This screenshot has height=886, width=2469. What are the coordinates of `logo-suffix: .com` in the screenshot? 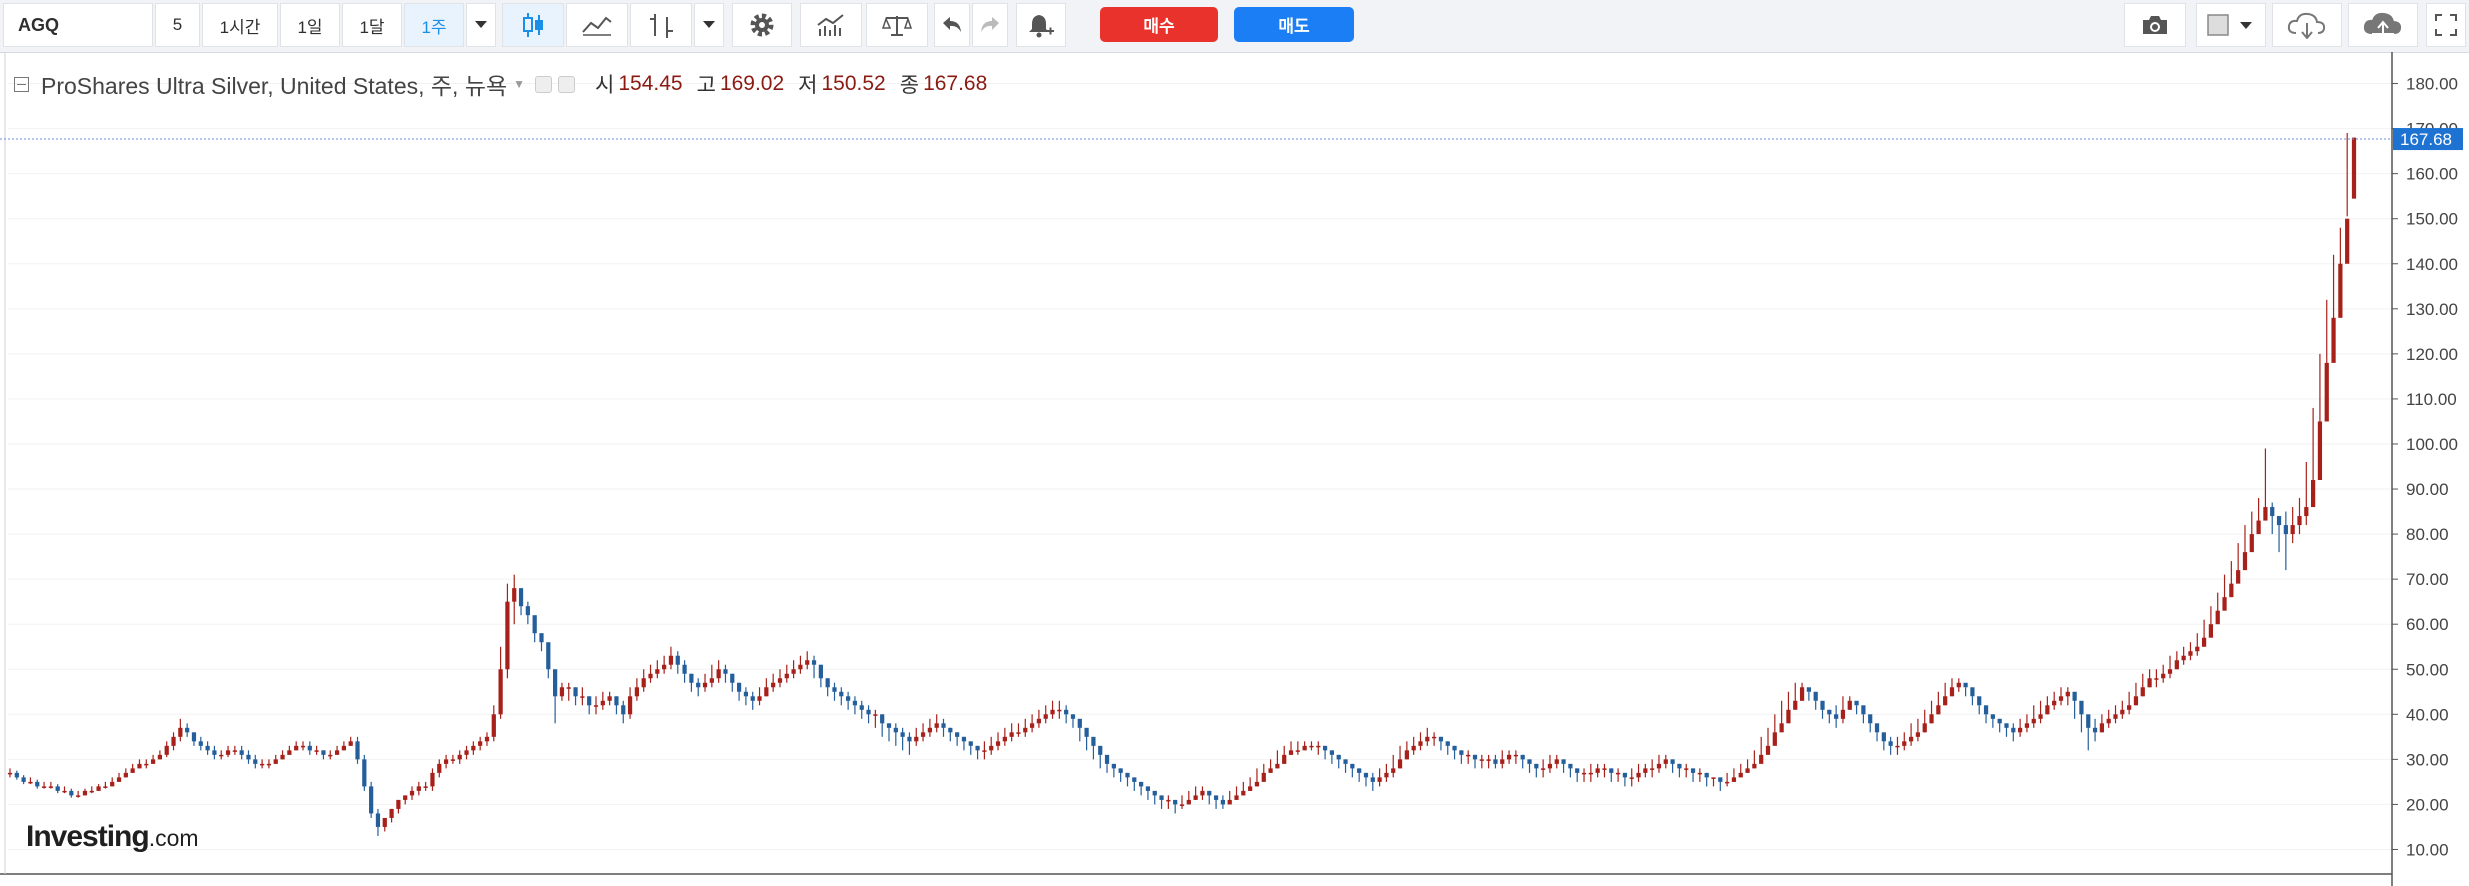 It's located at (173, 838).